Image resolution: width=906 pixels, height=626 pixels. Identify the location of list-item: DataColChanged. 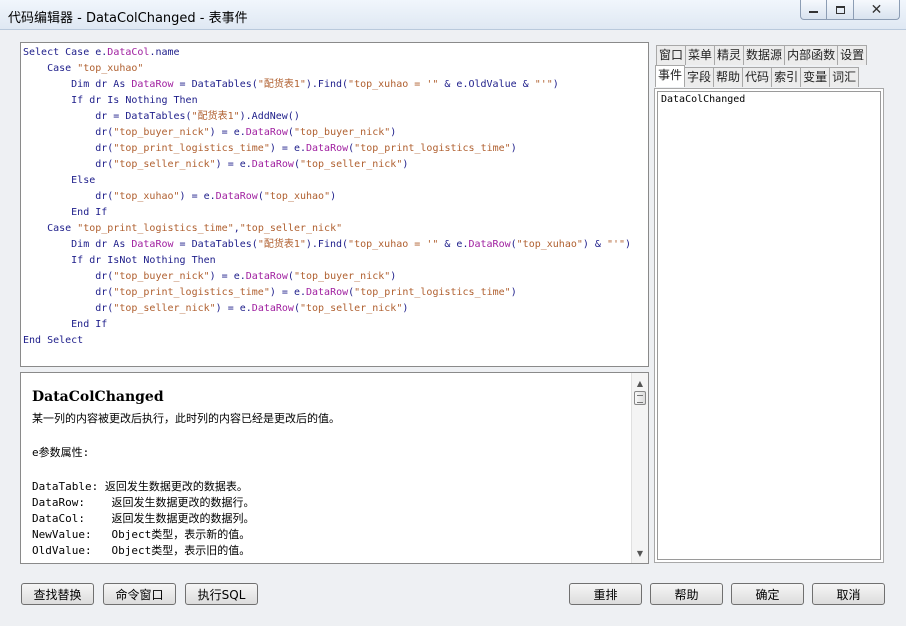
(769, 99).